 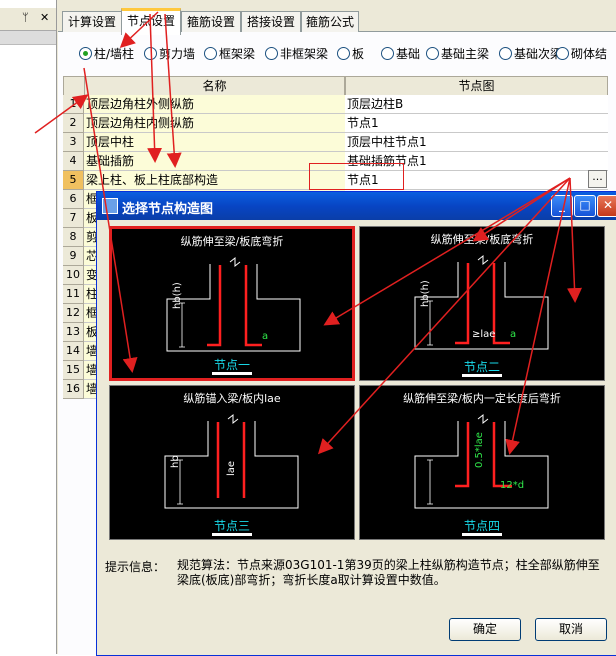 What do you see at coordinates (215, 123) in the screenshot?
I see `row-name: 顶层边角柱内侧纵筋` at bounding box center [215, 123].